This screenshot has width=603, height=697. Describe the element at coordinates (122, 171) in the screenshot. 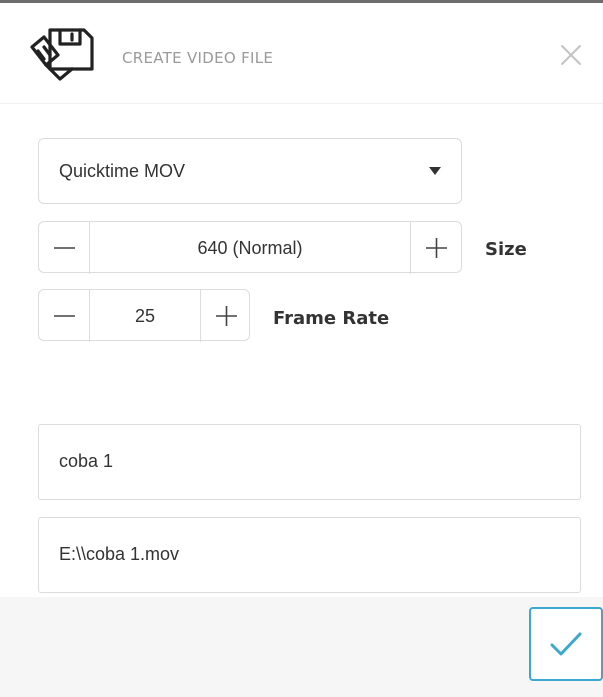

I see `format-select-value: Quicktime MOV` at that location.